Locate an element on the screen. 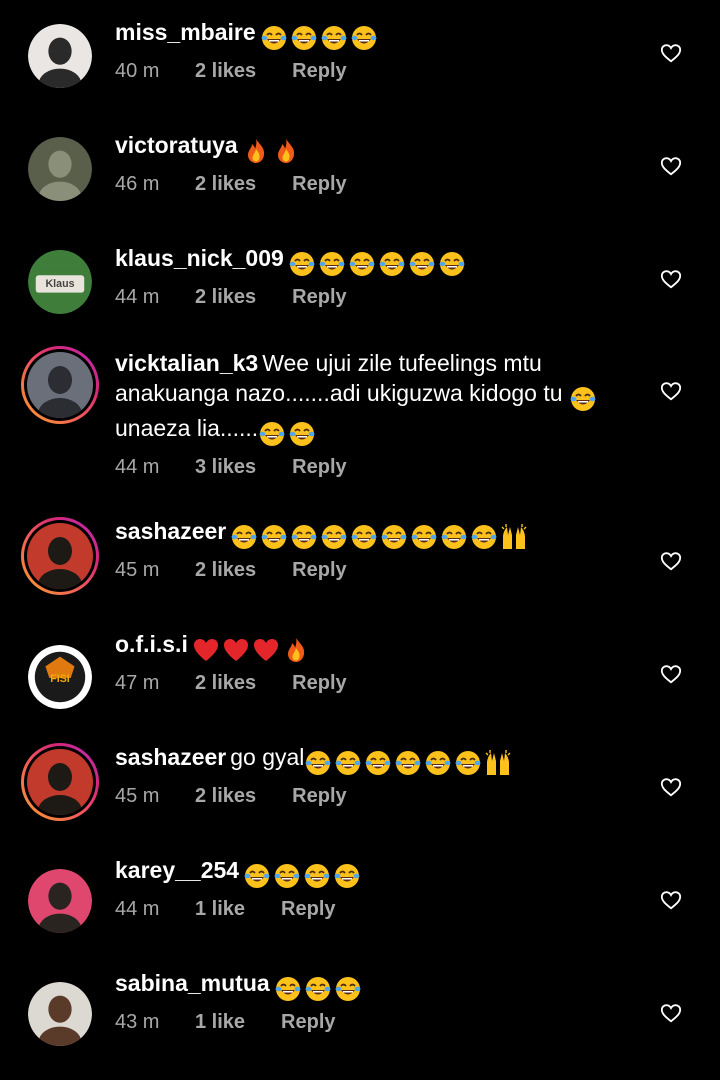 The height and width of the screenshot is (1080, 720). comment-body: sashazeer is located at coordinates (375, 533).